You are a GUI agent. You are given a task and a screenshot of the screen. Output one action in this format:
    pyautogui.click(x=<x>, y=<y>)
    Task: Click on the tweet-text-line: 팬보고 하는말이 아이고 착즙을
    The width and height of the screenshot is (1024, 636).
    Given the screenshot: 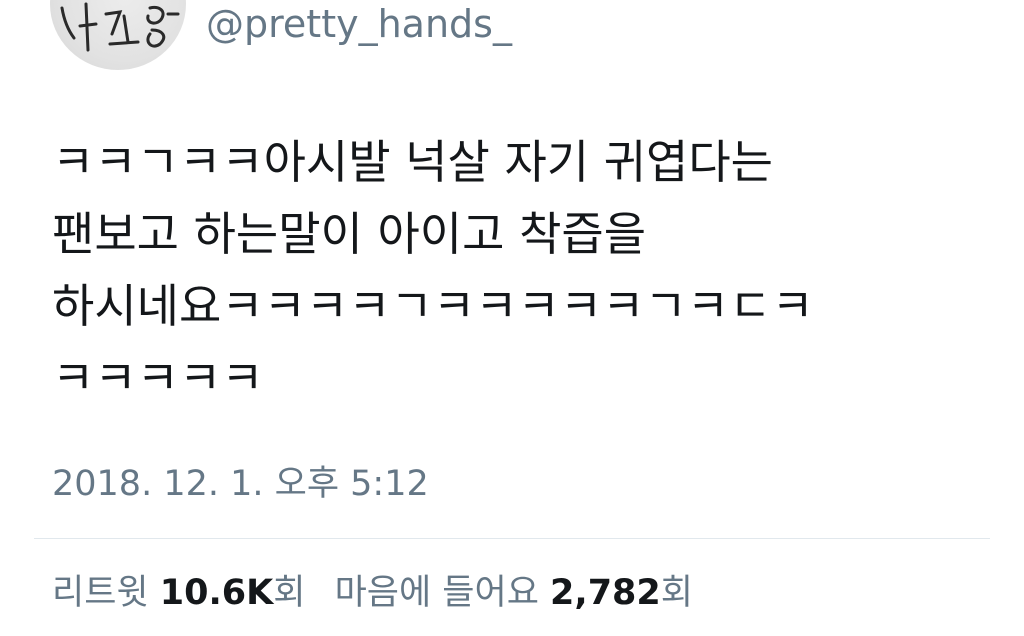 What is the action you would take?
    pyautogui.click(x=349, y=234)
    